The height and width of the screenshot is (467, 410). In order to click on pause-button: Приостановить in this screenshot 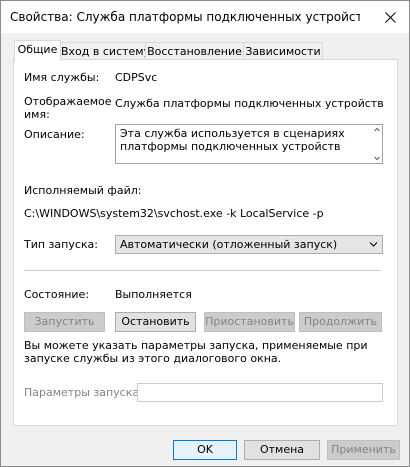, I will do `click(249, 322)`.